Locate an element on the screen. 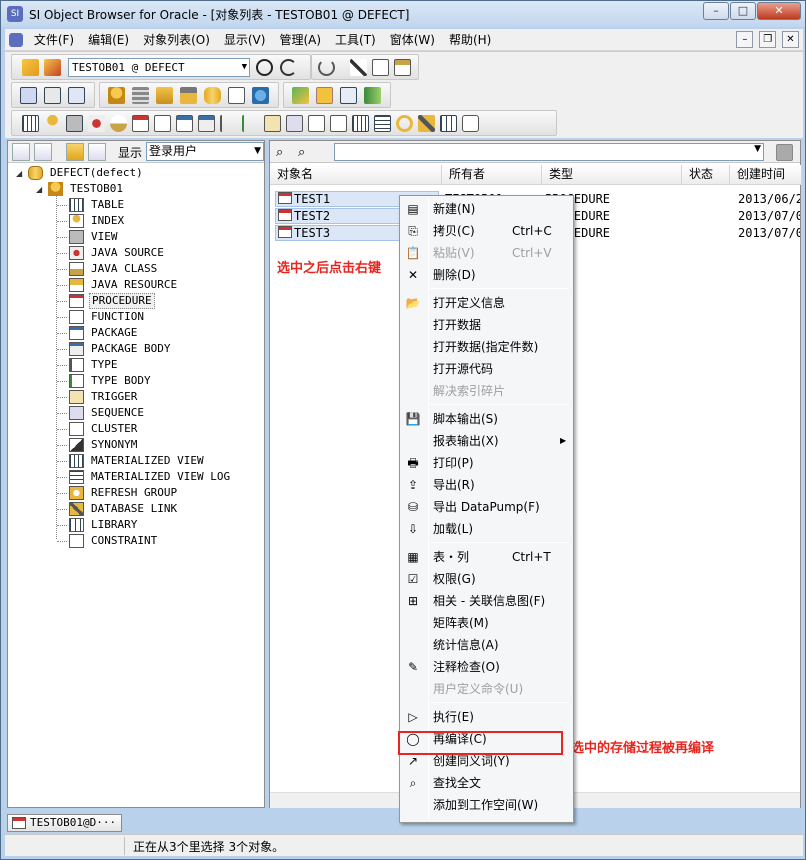 This screenshot has height=860, width=806. mdi-restore-button: ❐ is located at coordinates (768, 39).